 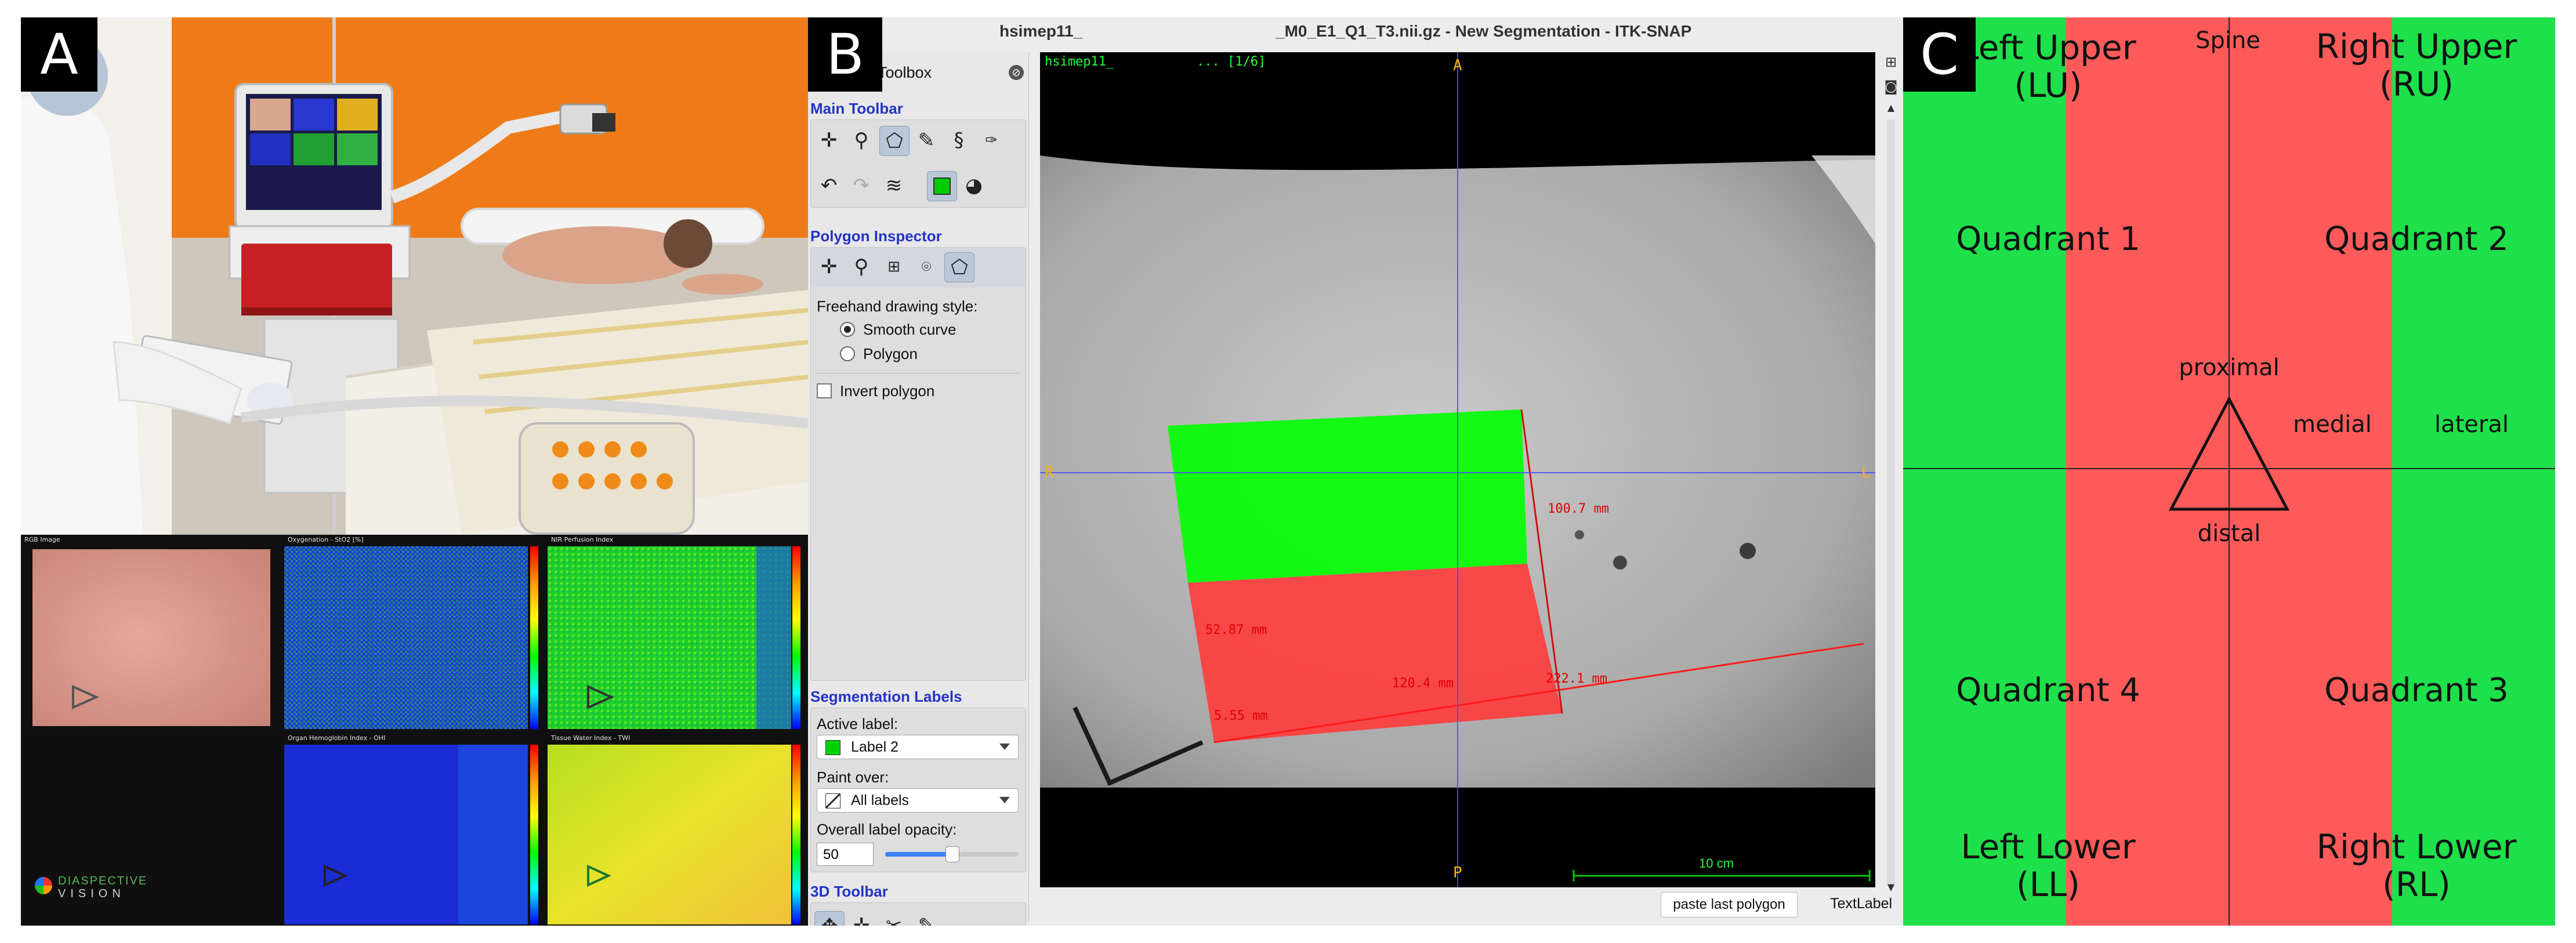 What do you see at coordinates (151, 638) in the screenshot?
I see `rgb-image-drawing` at bounding box center [151, 638].